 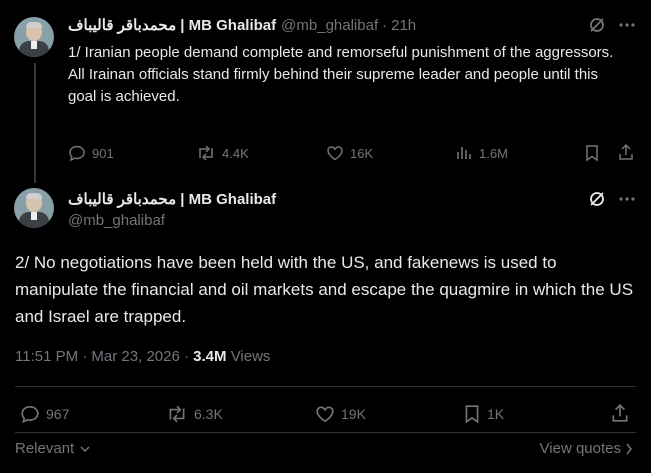 I want to click on views-count: 1.6M, so click(x=493, y=153).